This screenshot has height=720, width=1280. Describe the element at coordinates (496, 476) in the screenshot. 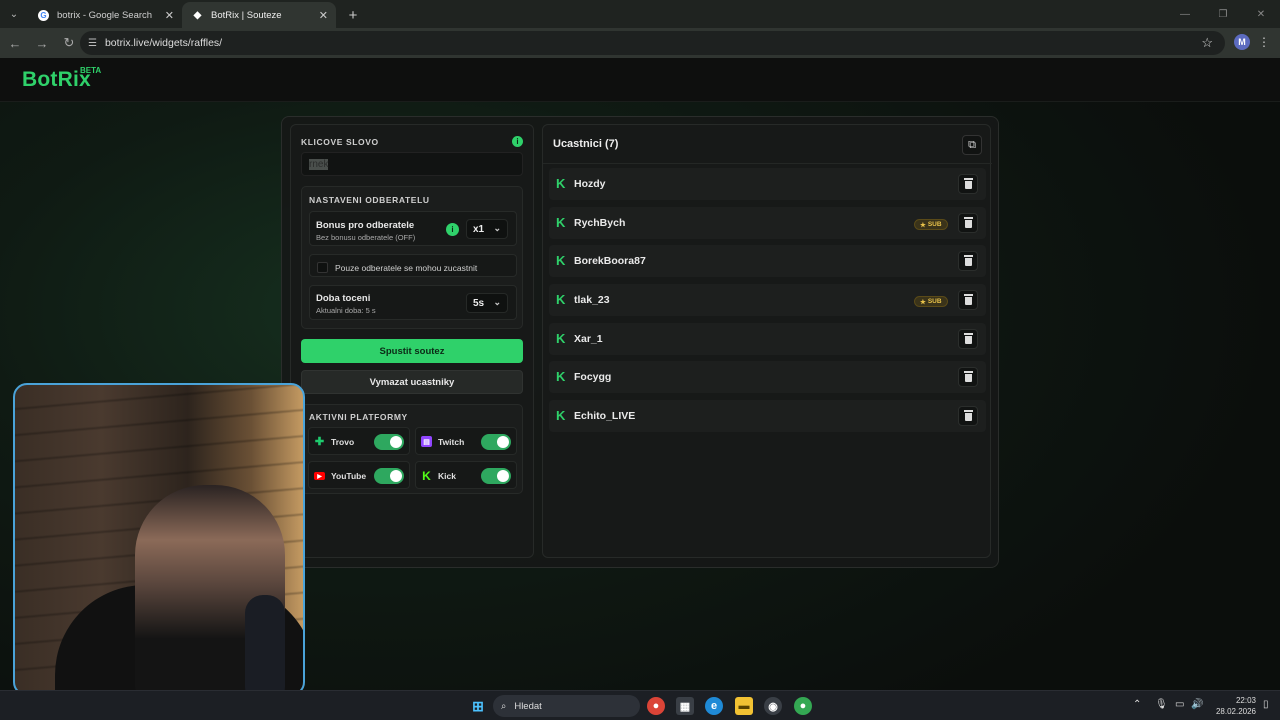

I see `kick-toggle` at that location.